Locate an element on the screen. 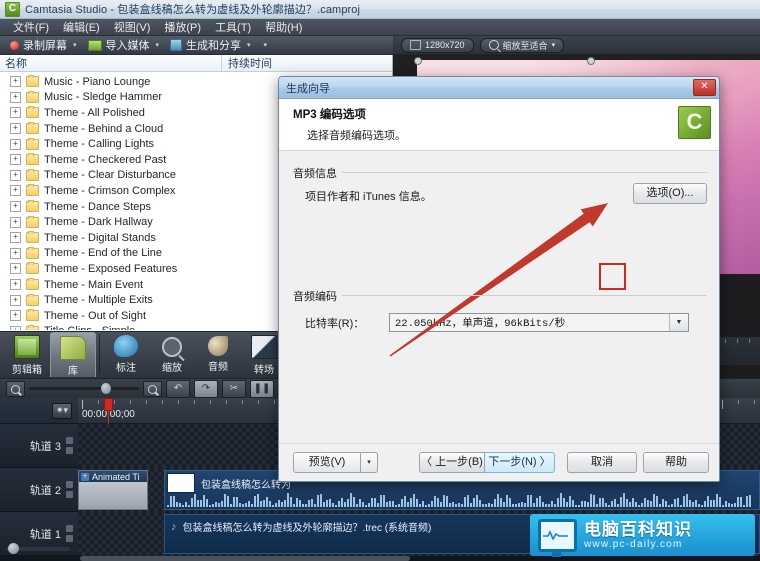  tab-clip-bin: 剪辑箱 is located at coordinates (27, 354).